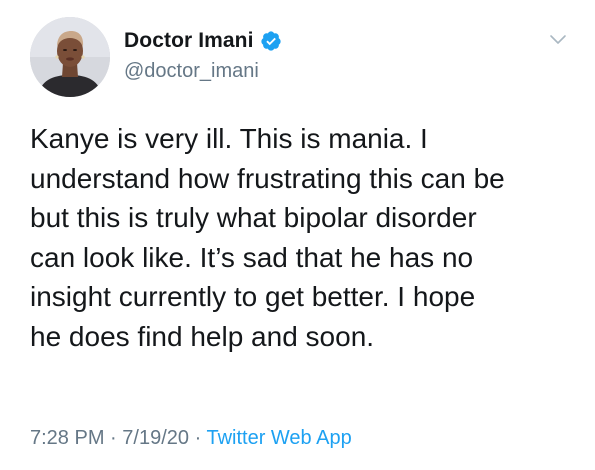 This screenshot has height=470, width=595. I want to click on avatar, so click(70, 57).